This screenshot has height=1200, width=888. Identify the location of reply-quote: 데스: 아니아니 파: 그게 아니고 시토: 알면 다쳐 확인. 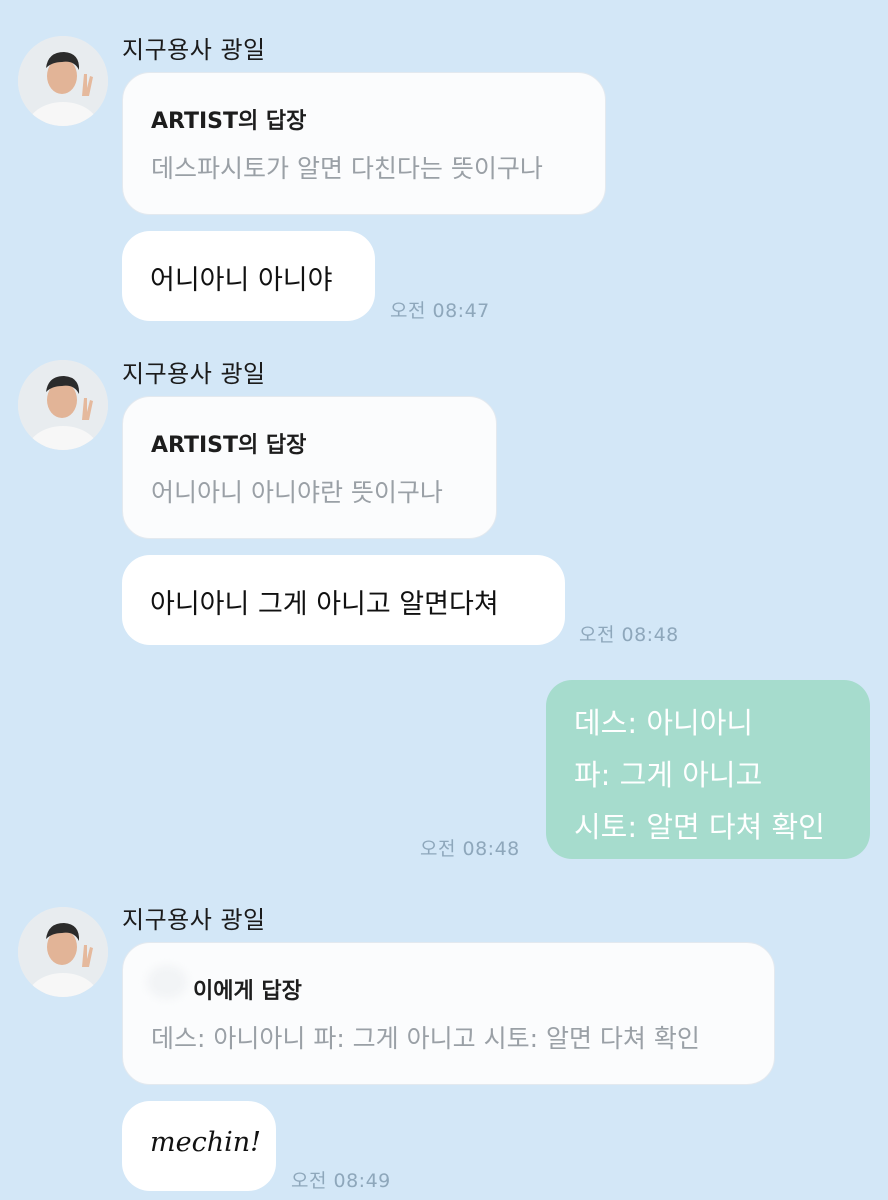
(425, 1038).